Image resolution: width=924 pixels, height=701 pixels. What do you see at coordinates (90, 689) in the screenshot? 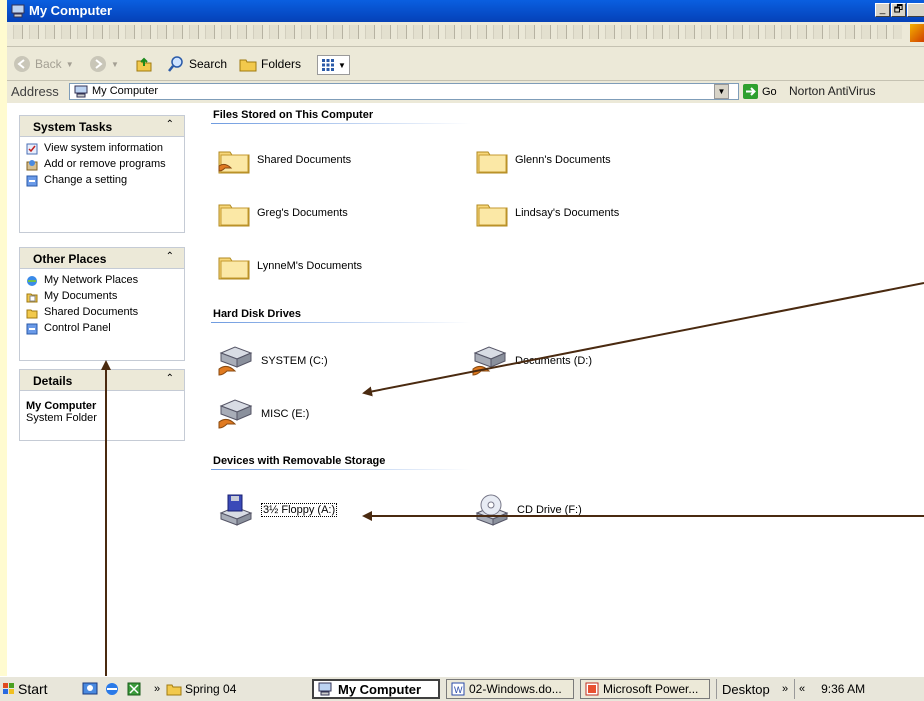
I see `quicklaunch-desktop-icon` at bounding box center [90, 689].